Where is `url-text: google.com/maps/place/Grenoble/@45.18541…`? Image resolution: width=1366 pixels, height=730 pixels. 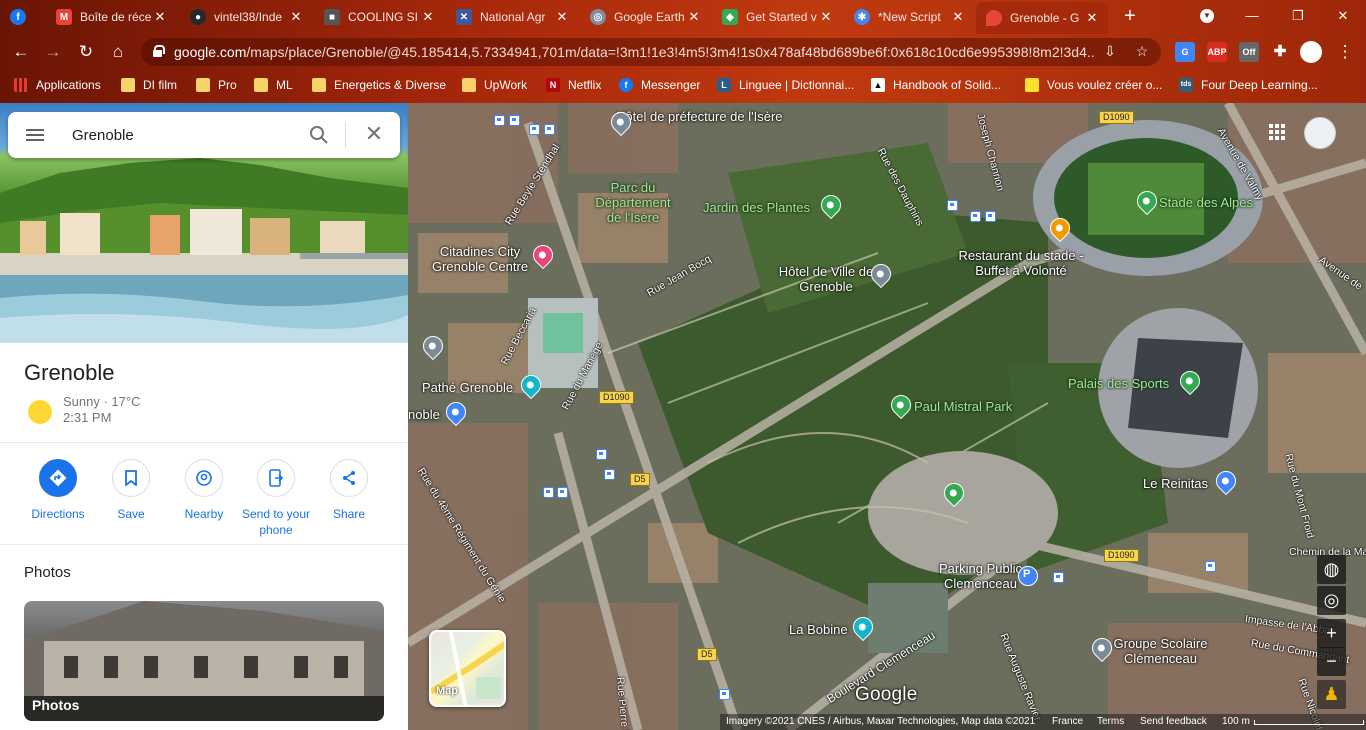
url-text: google.com/maps/place/Grenoble/@45.18541… is located at coordinates (634, 52).